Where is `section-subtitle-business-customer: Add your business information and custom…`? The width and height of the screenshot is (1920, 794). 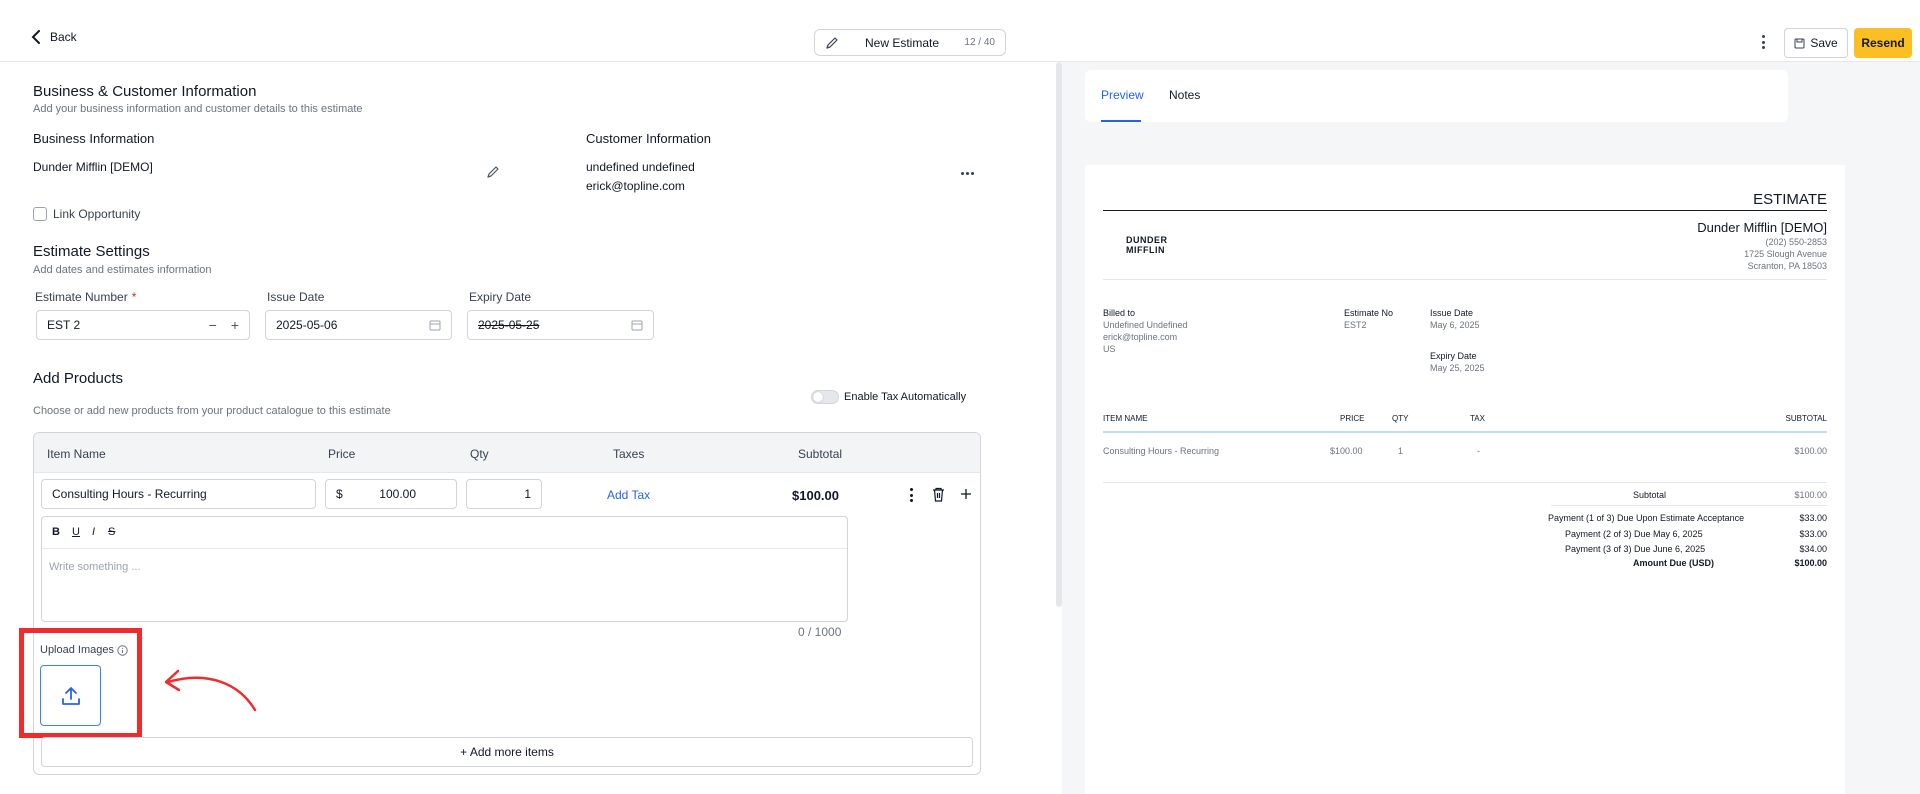
section-subtitle-business-customer: Add your business information and custom… is located at coordinates (198, 109).